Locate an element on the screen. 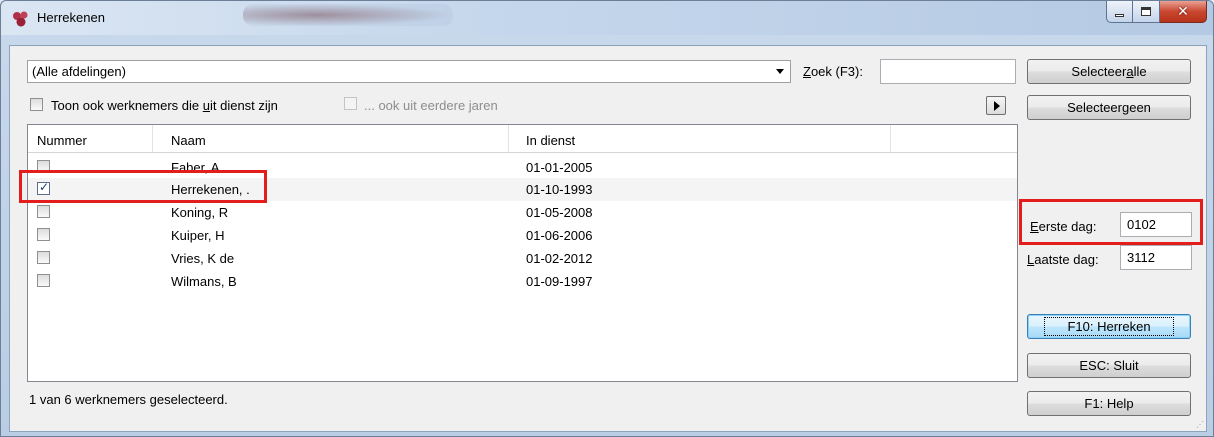  show-out-of-service-label: Toon ook werknemers die uit dienst zijn is located at coordinates (164, 105).